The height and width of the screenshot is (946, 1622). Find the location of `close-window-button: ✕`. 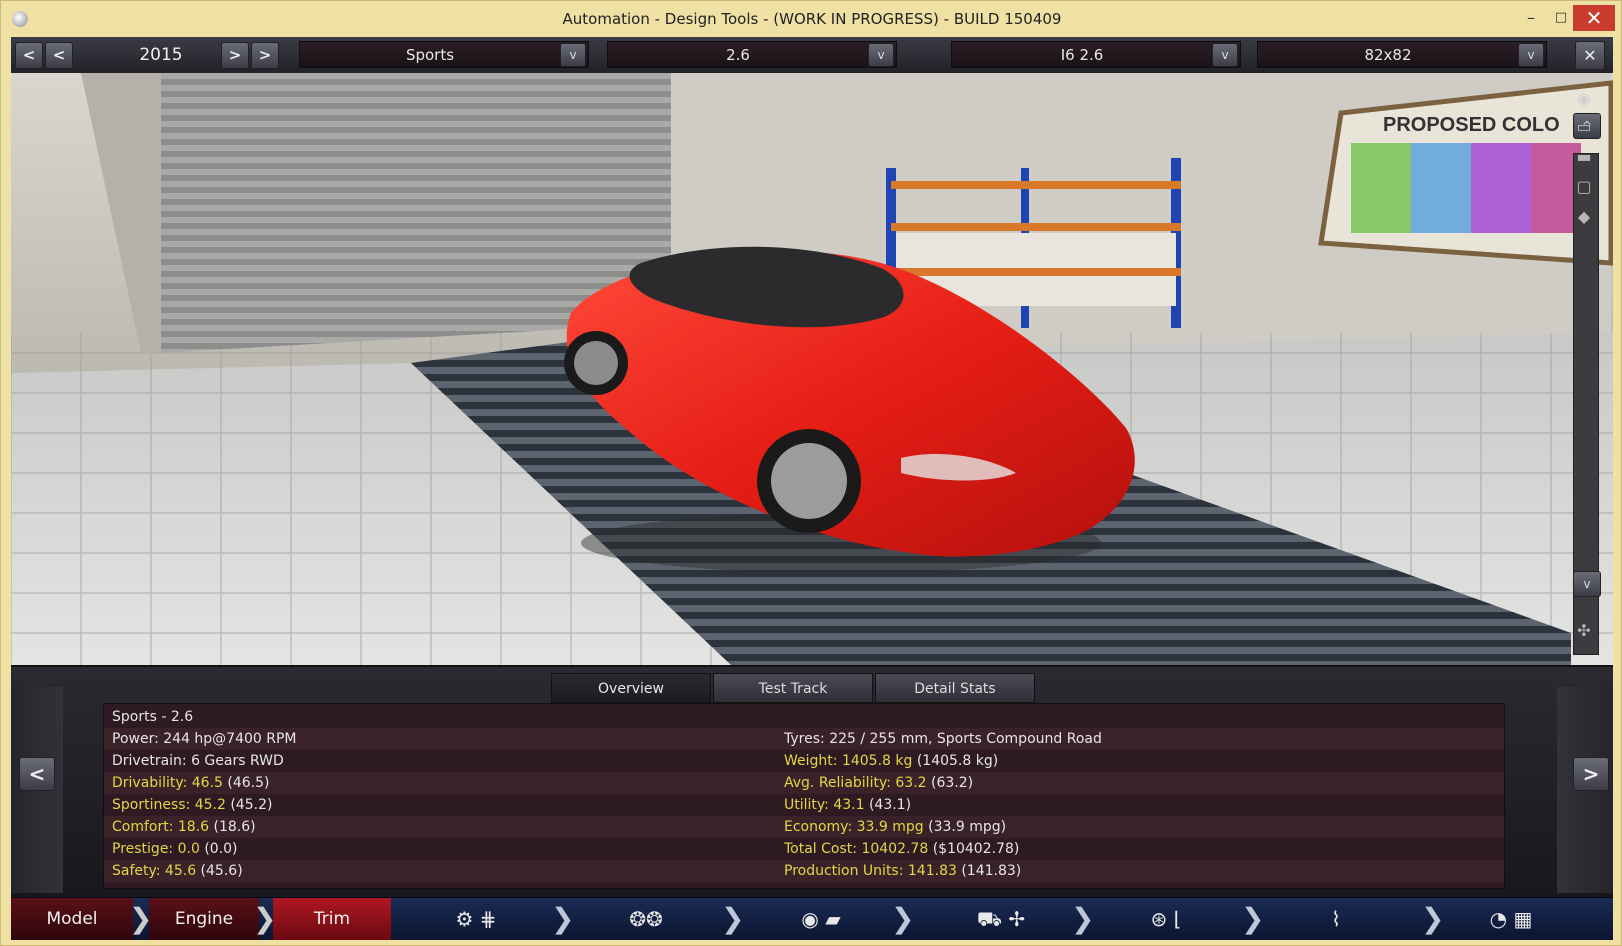

close-window-button: ✕ is located at coordinates (1594, 18).